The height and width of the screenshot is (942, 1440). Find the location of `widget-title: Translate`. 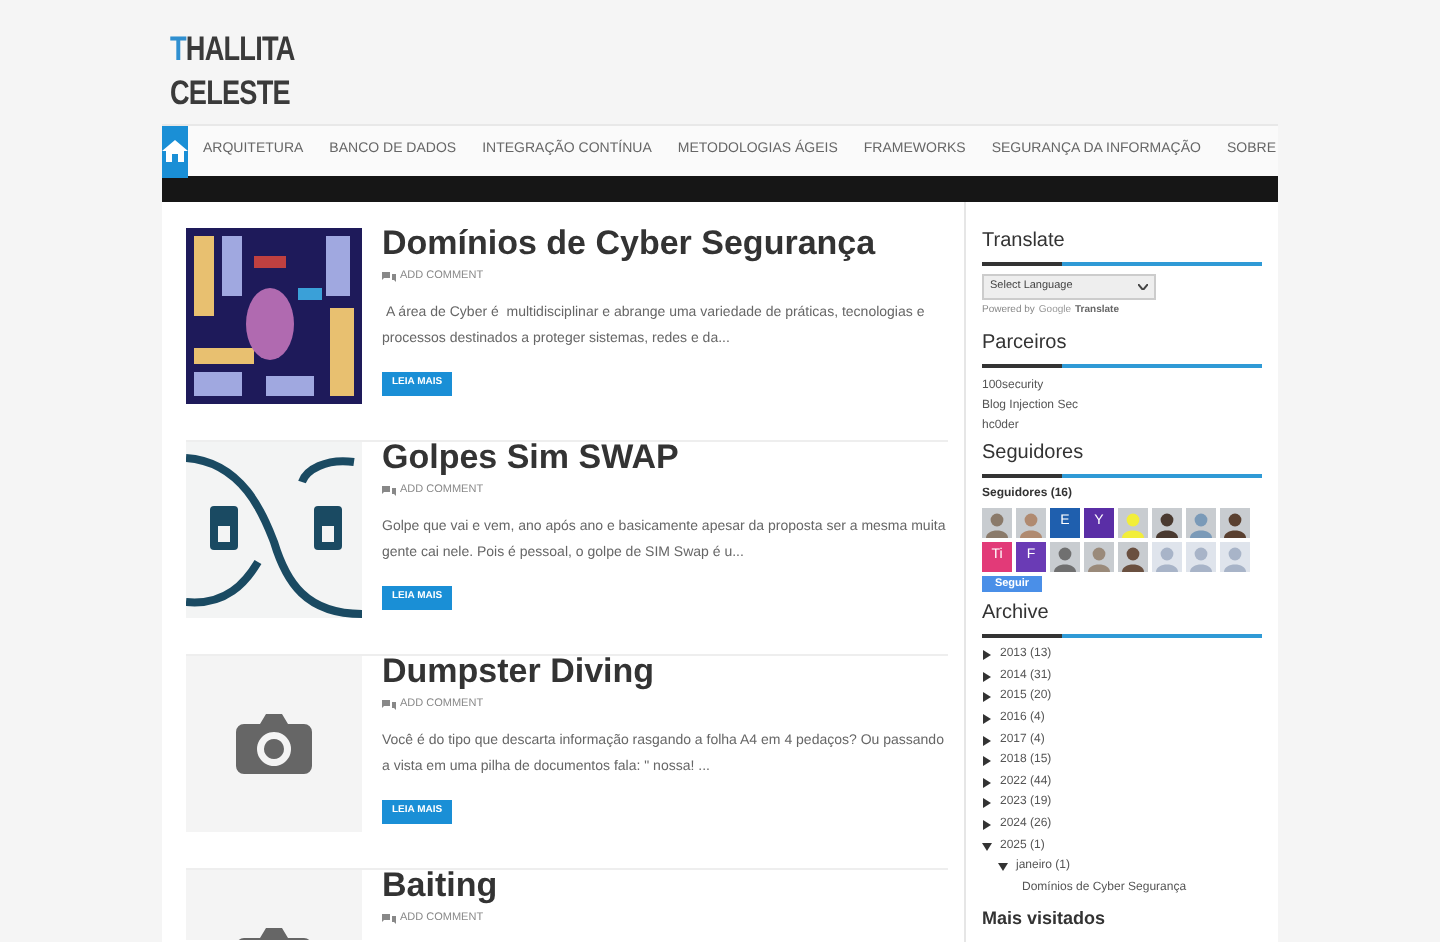

widget-title: Translate is located at coordinates (1024, 242).